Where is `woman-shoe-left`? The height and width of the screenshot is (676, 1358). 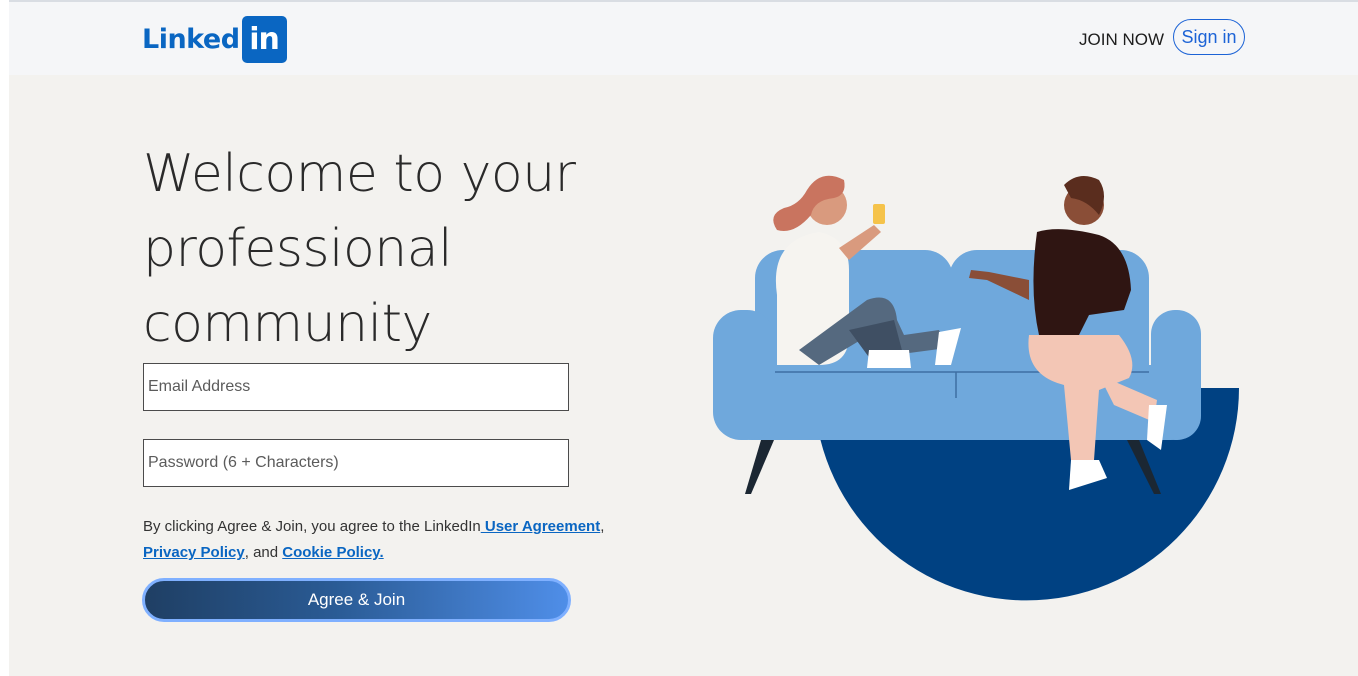
woman-shoe-left is located at coordinates (889, 359).